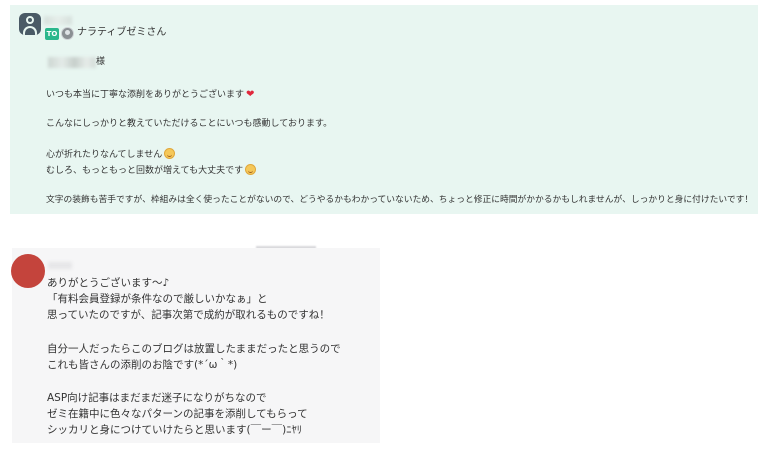 The height and width of the screenshot is (457, 766). What do you see at coordinates (72, 62) in the screenshot?
I see `blurred-salutation-name` at bounding box center [72, 62].